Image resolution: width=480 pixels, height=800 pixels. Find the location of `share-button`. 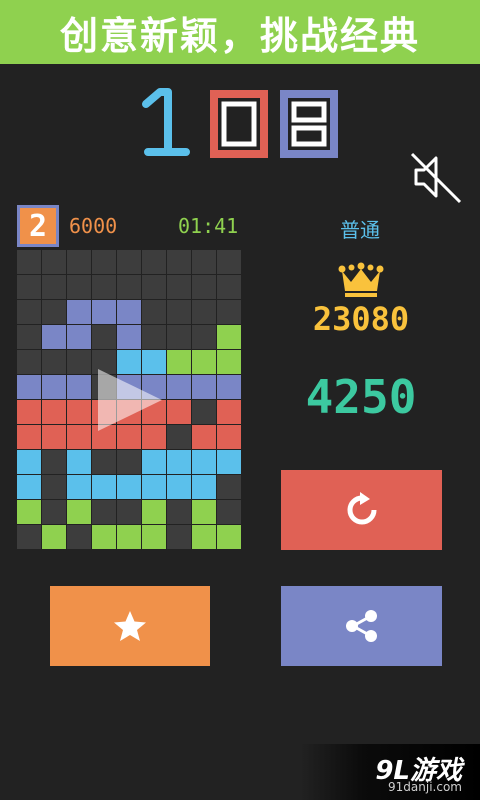

share-button is located at coordinates (361, 626).